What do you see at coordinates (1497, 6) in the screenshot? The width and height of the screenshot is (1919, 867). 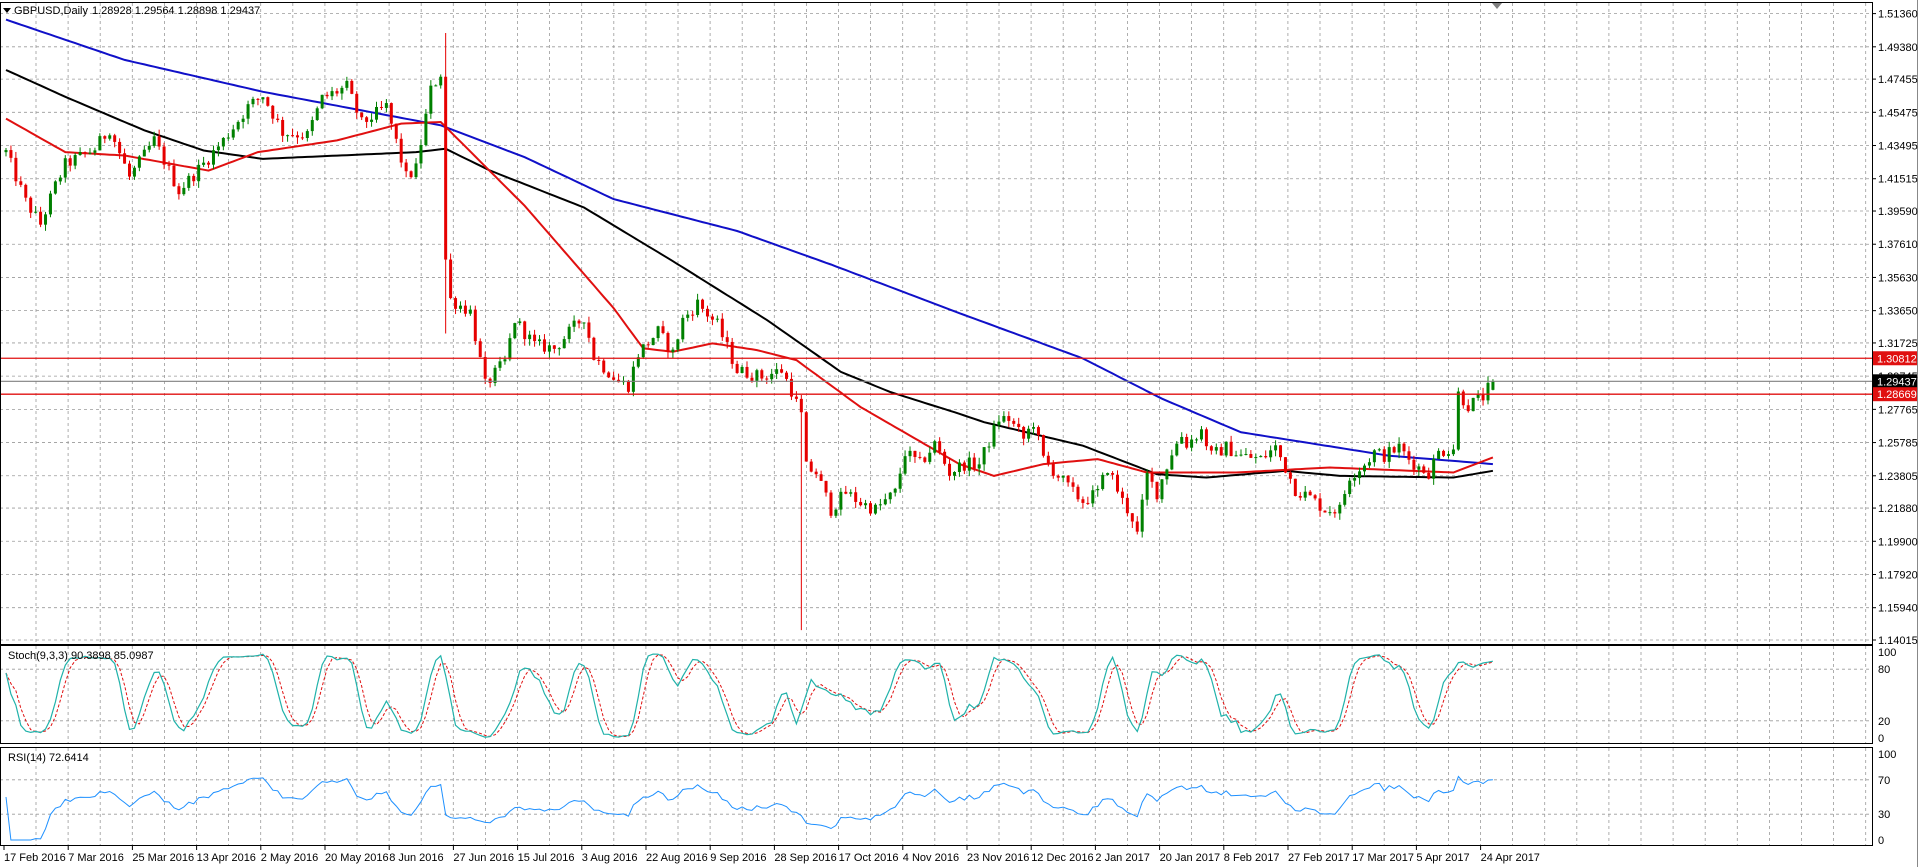 I see `chart-shift-marker-icon` at bounding box center [1497, 6].